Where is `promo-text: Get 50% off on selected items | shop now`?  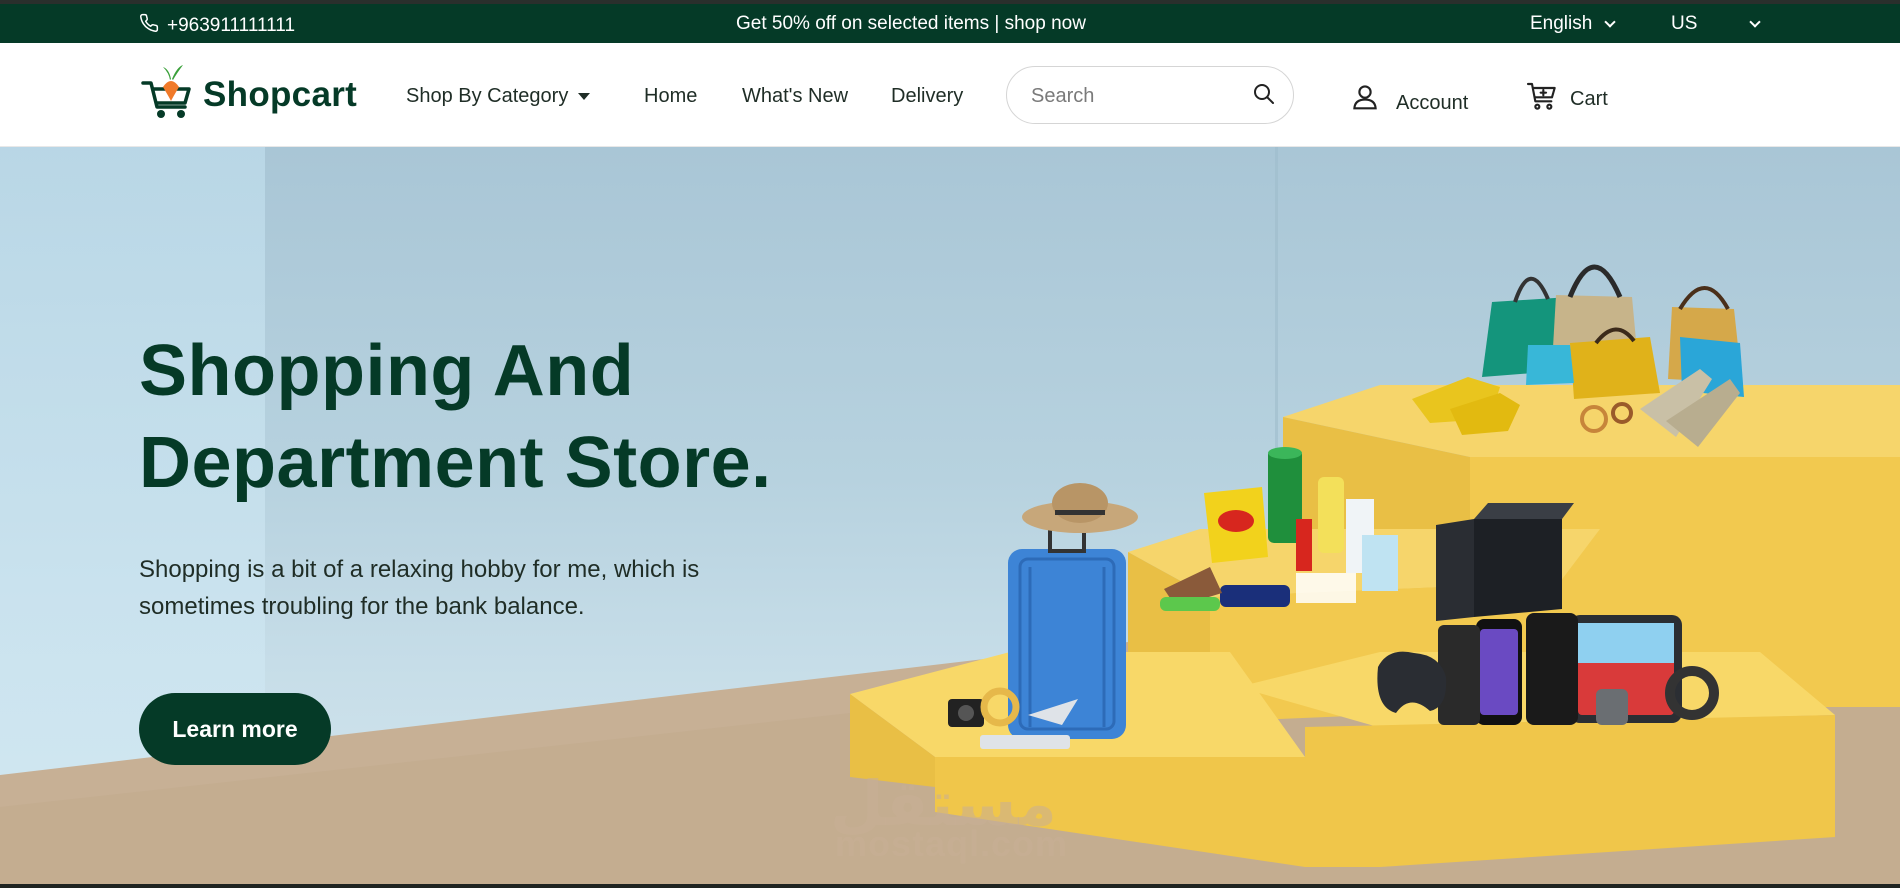 promo-text: Get 50% off on selected items | shop now is located at coordinates (911, 24).